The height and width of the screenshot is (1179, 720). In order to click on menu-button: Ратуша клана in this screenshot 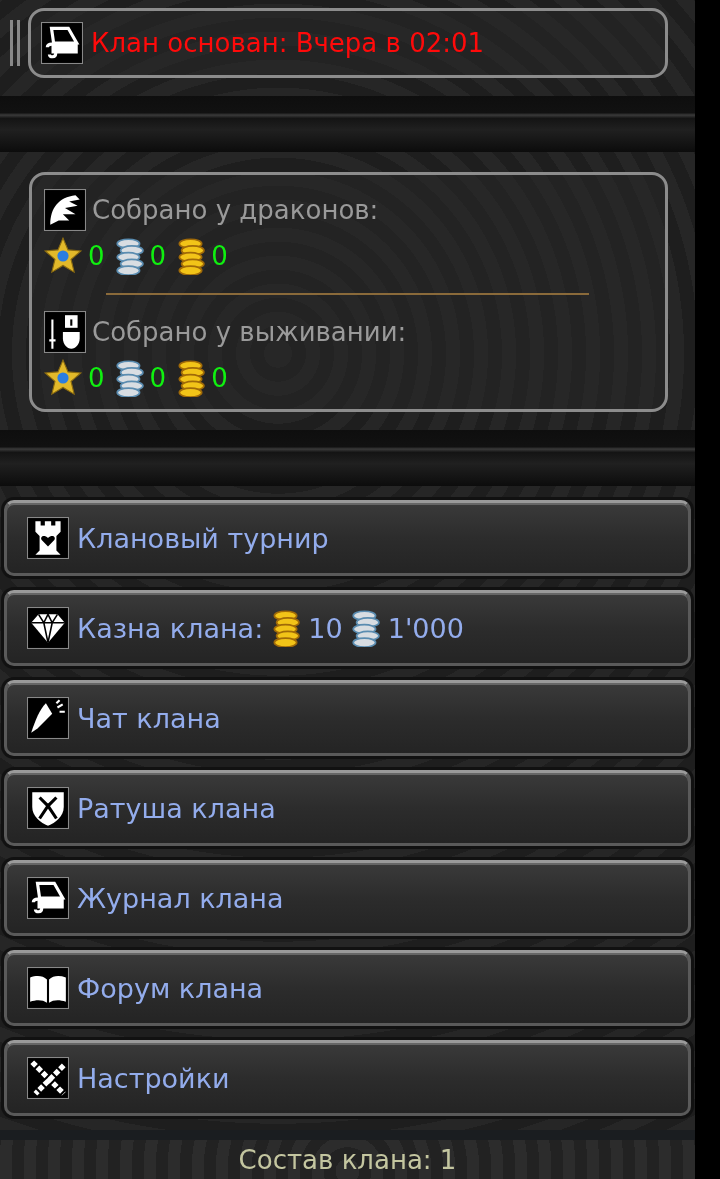, I will do `click(347, 808)`.